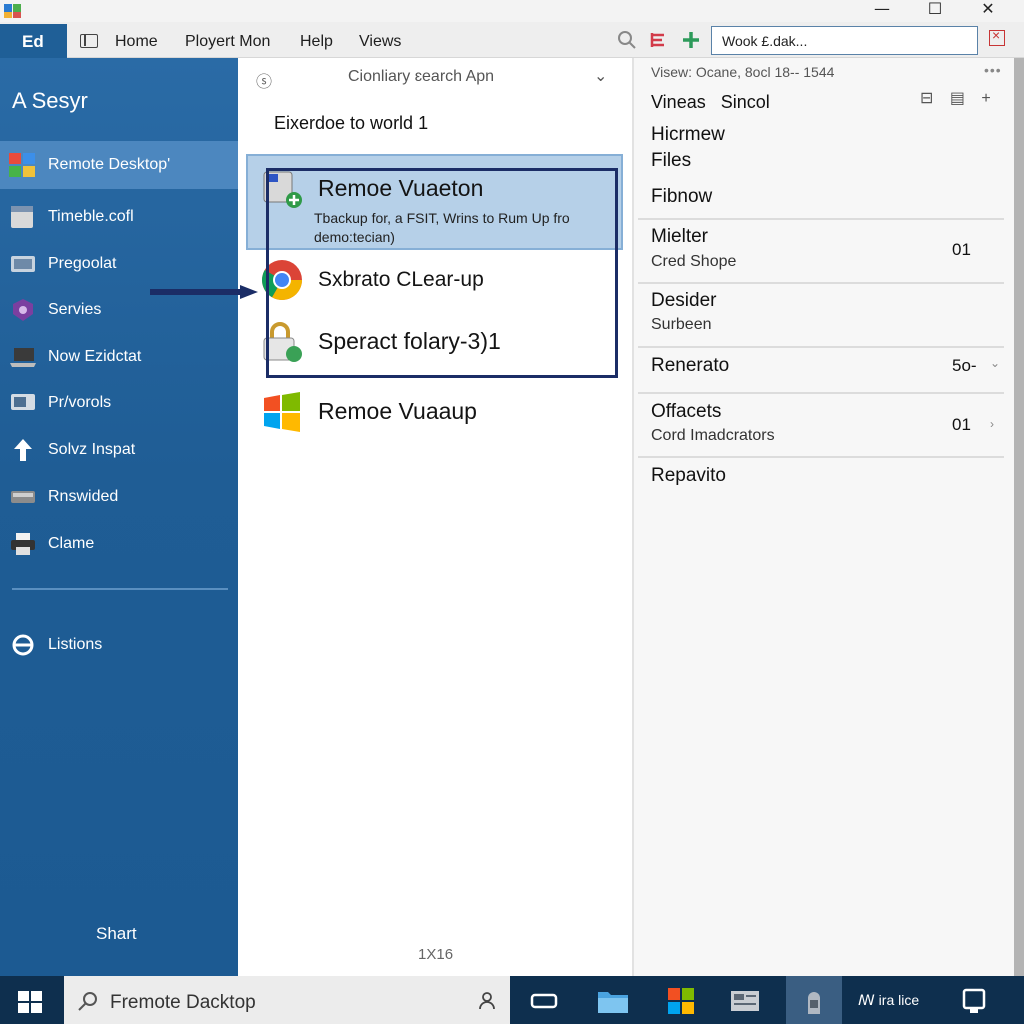 Image resolution: width=1024 pixels, height=1024 pixels. I want to click on laptop-icon, so click(23, 357).